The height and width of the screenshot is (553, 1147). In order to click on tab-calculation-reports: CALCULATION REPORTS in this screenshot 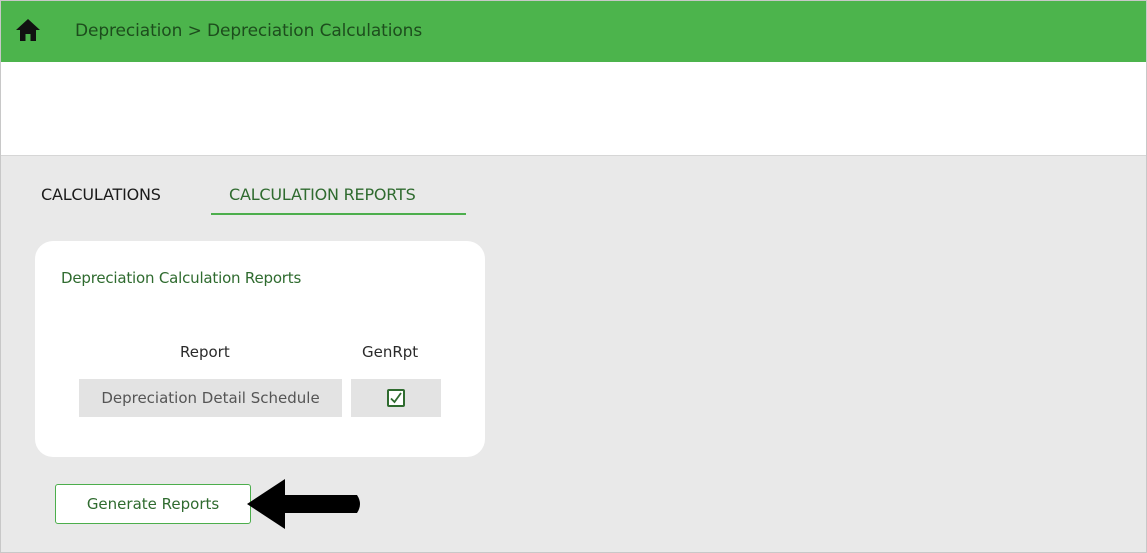, I will do `click(322, 194)`.